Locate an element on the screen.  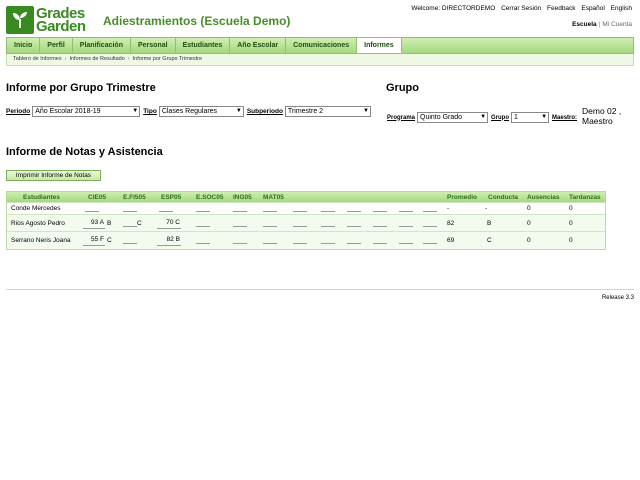
welcome-text: Welcome: DIRECTORDEMO is located at coordinates (453, 8).